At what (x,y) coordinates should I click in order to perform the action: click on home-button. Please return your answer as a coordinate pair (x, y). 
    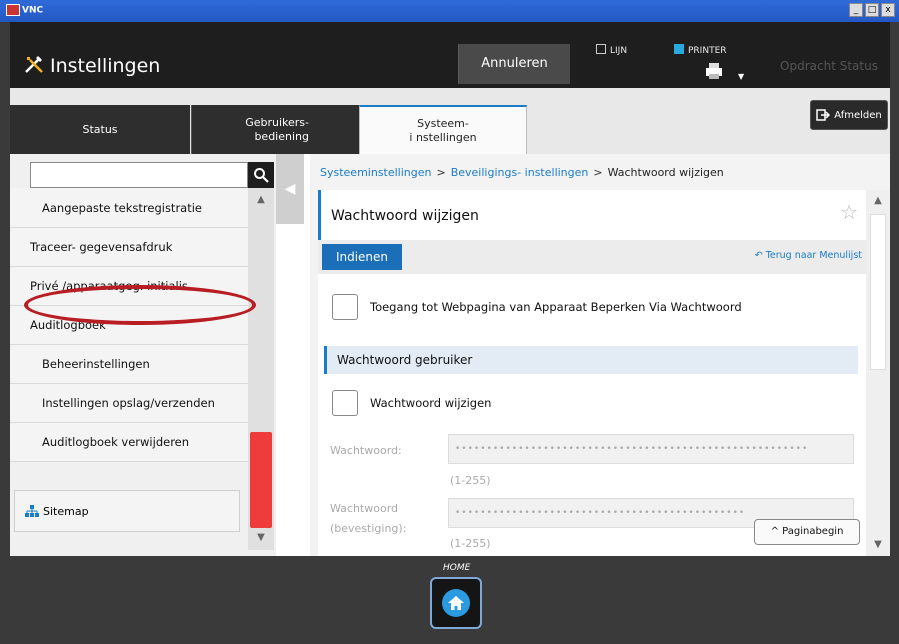
    Looking at the image, I should click on (456, 603).